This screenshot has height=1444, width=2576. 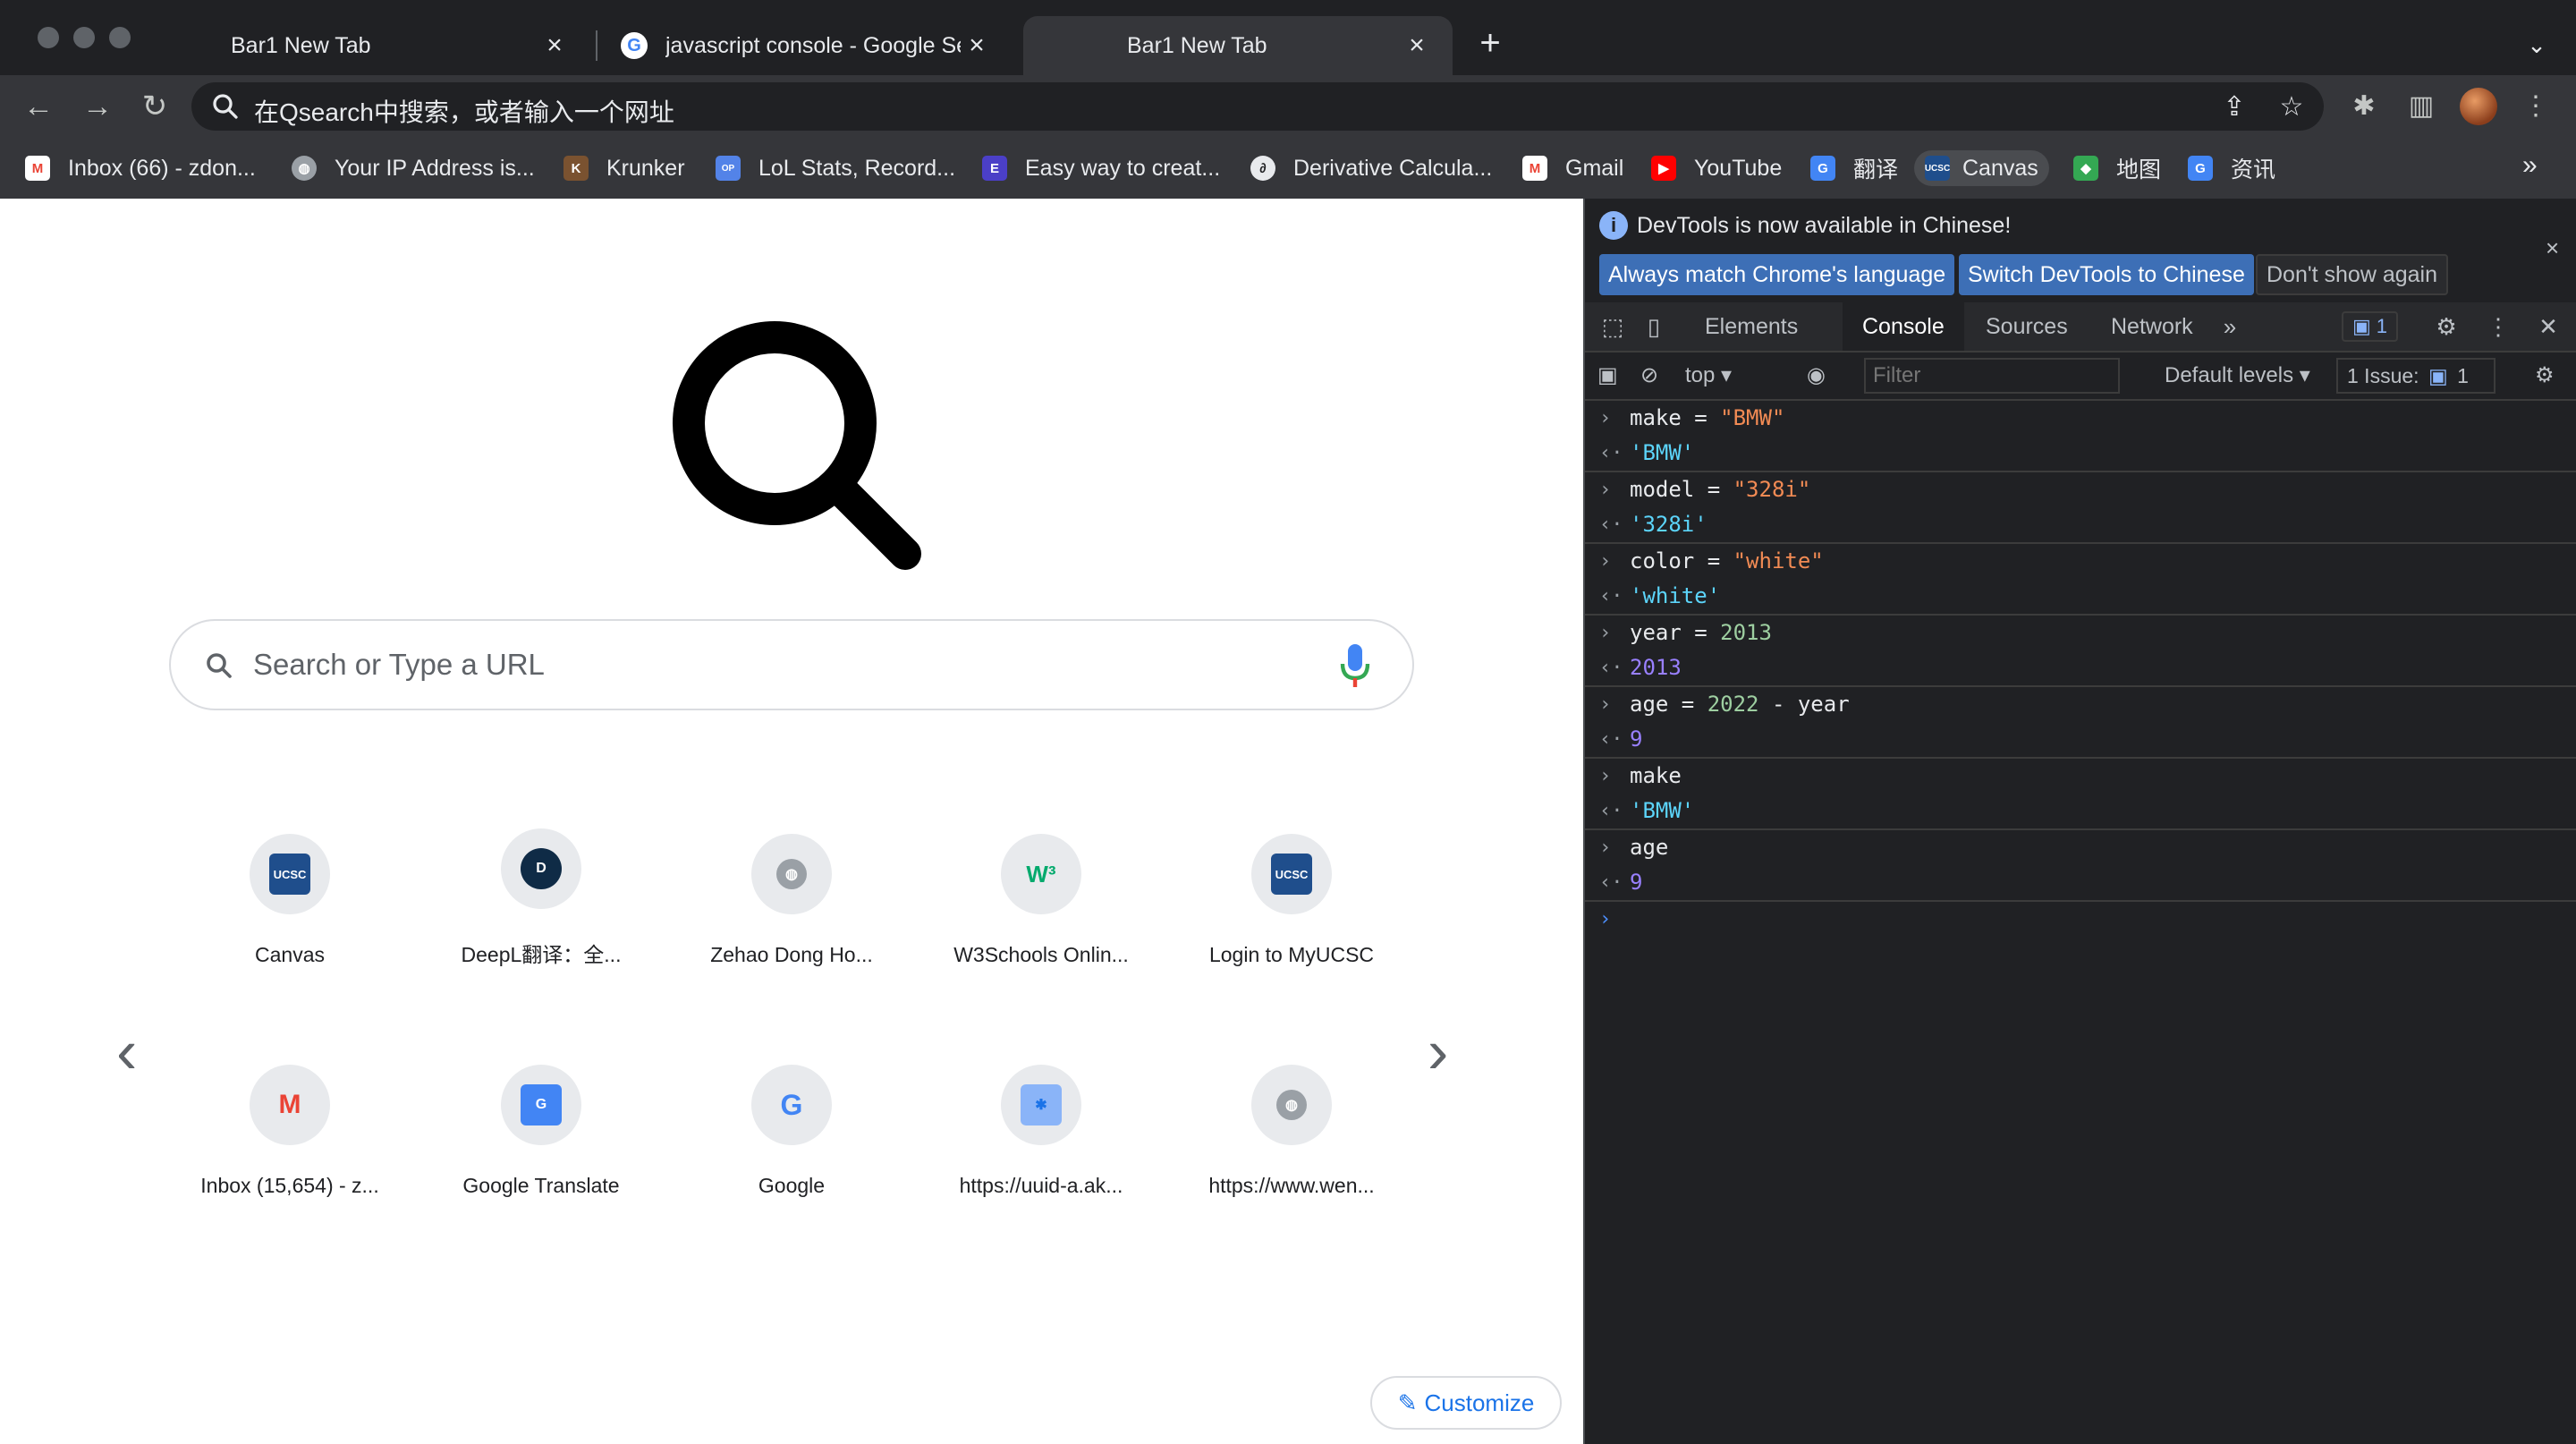 I want to click on more-tabs-chevron-icon: », so click(x=2230, y=326).